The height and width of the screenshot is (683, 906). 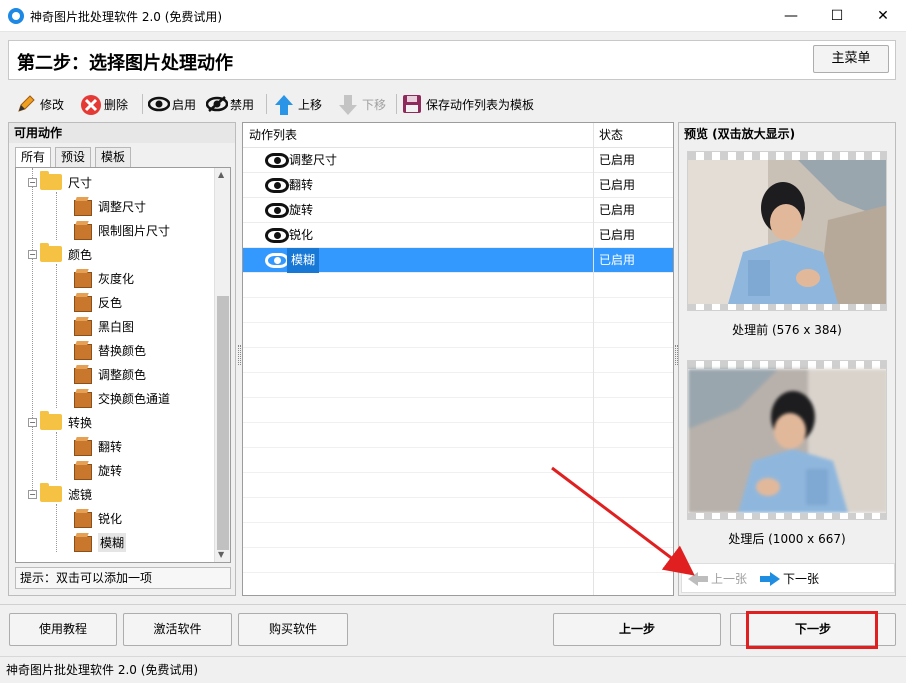 I want to click on maximize-button: ☐, so click(x=837, y=16).